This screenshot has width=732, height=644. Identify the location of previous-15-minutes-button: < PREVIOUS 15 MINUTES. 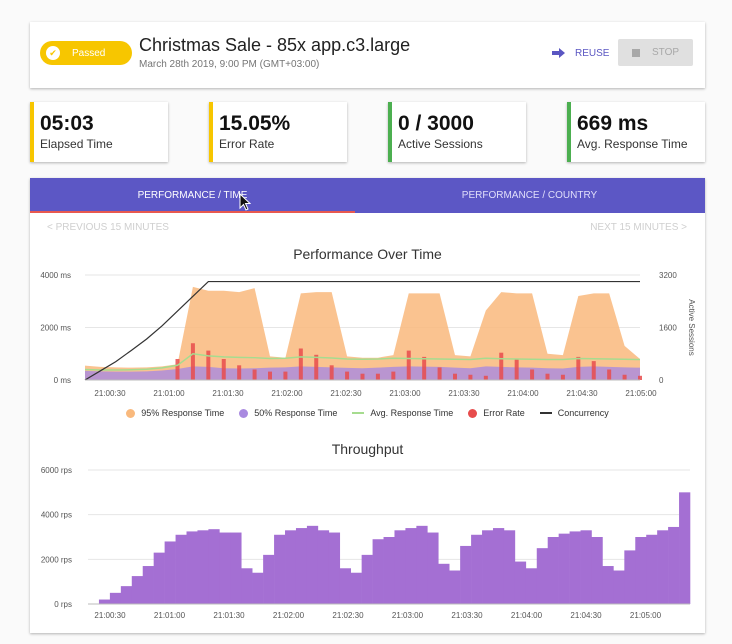
(108, 227).